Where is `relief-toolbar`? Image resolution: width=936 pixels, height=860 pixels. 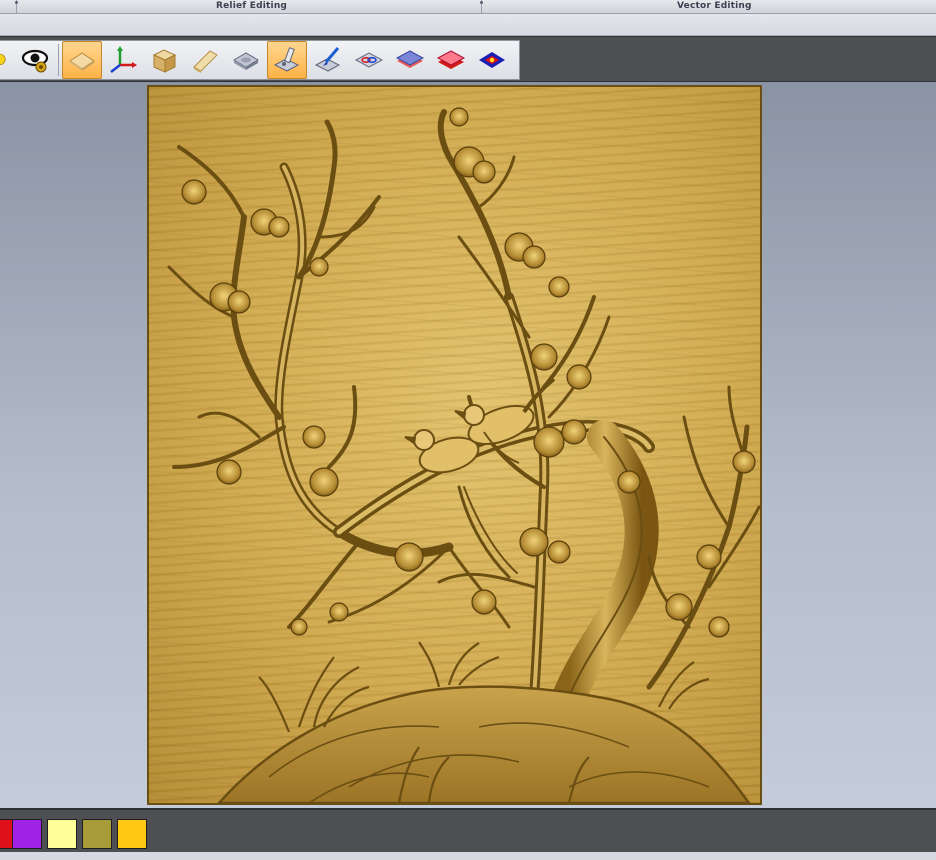 relief-toolbar is located at coordinates (260, 60).